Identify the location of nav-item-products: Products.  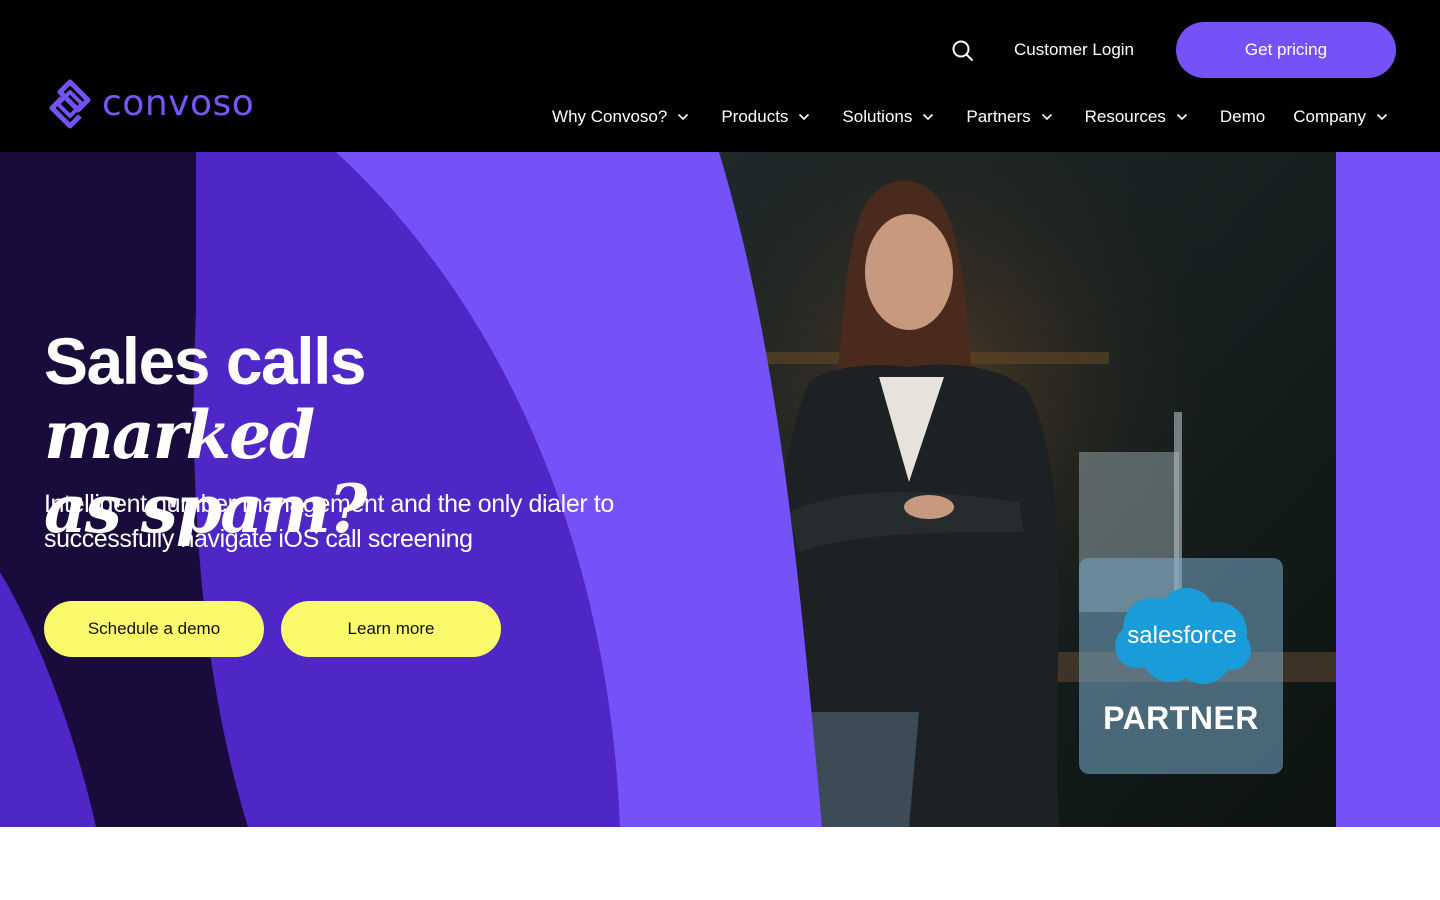
(767, 117).